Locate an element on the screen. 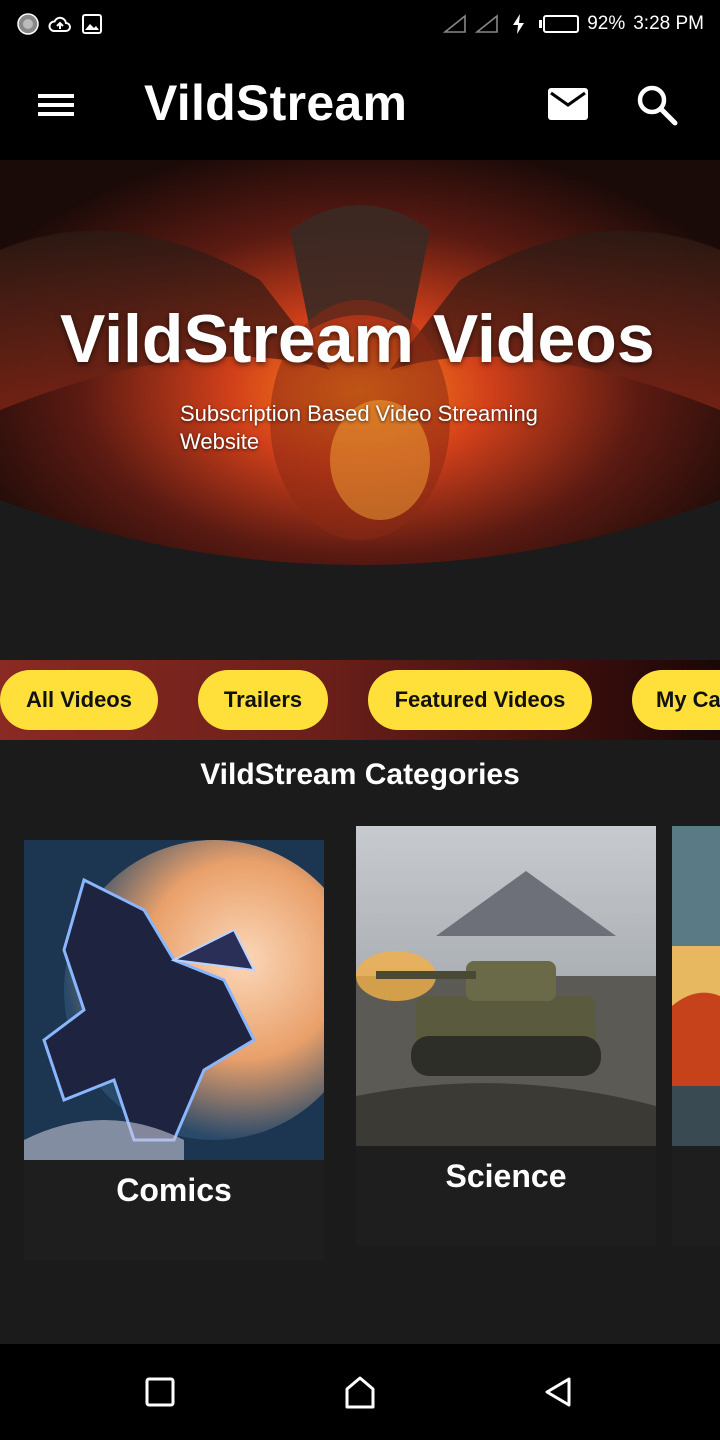 The image size is (720, 1440). tank-image is located at coordinates (506, 986).